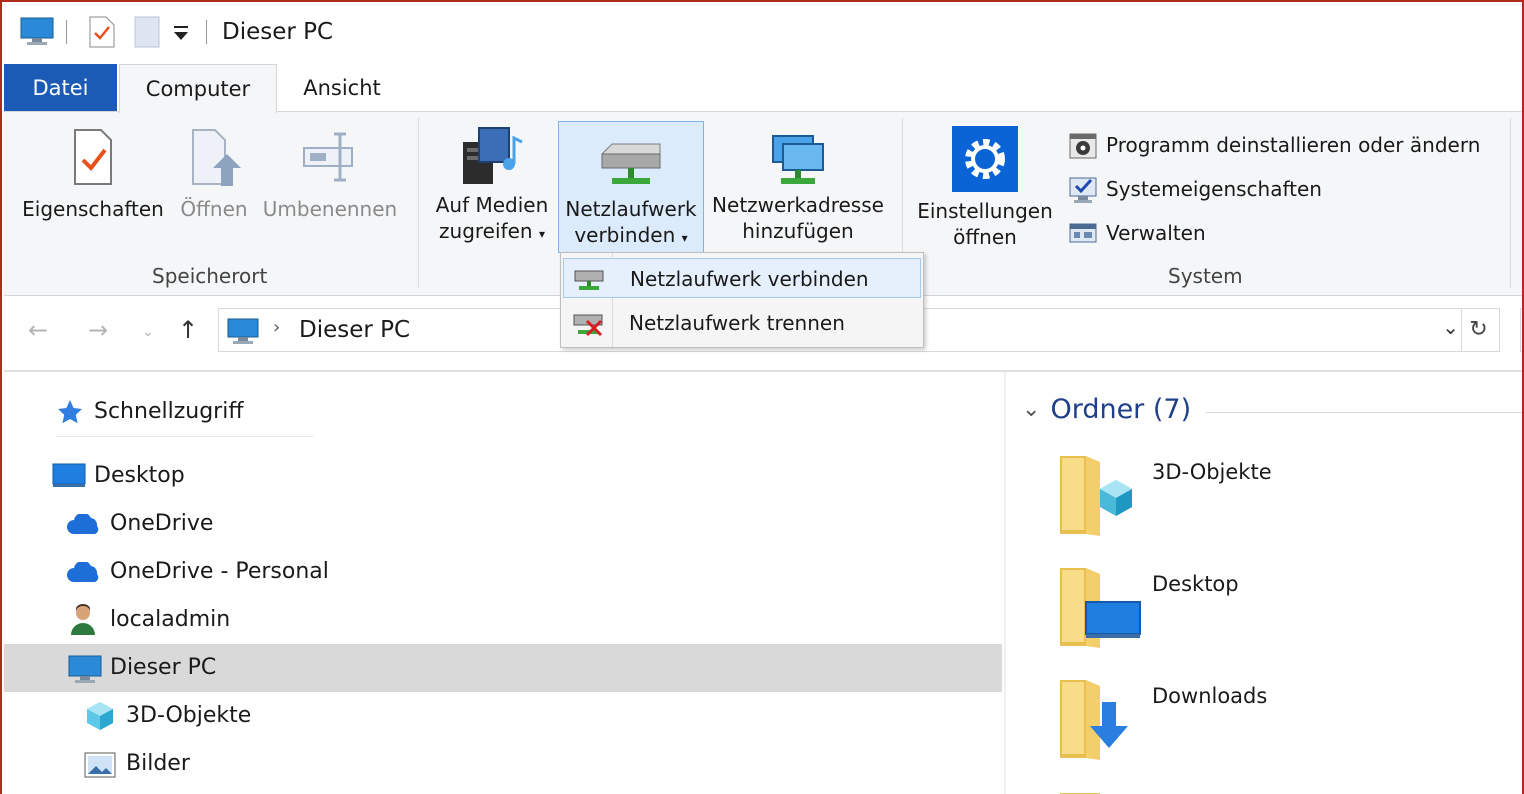 The image size is (1524, 794). Describe the element at coordinates (493, 155) in the screenshot. I see `media-server-icon` at that location.